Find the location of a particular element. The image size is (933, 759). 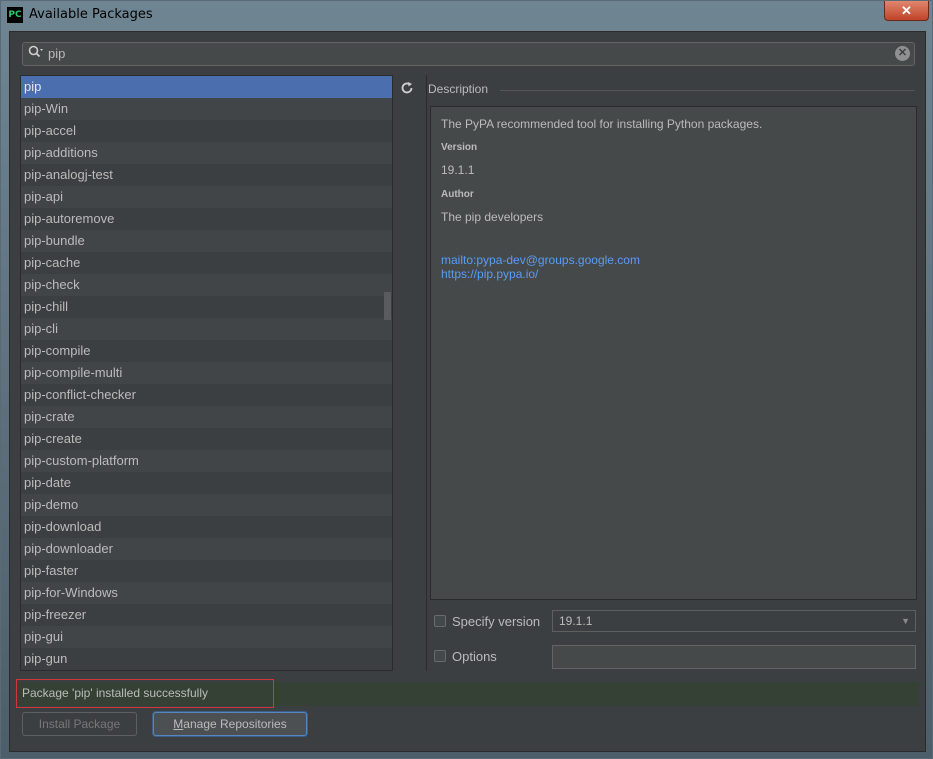

package-list-item: pip-conflict-checker is located at coordinates (206, 395).